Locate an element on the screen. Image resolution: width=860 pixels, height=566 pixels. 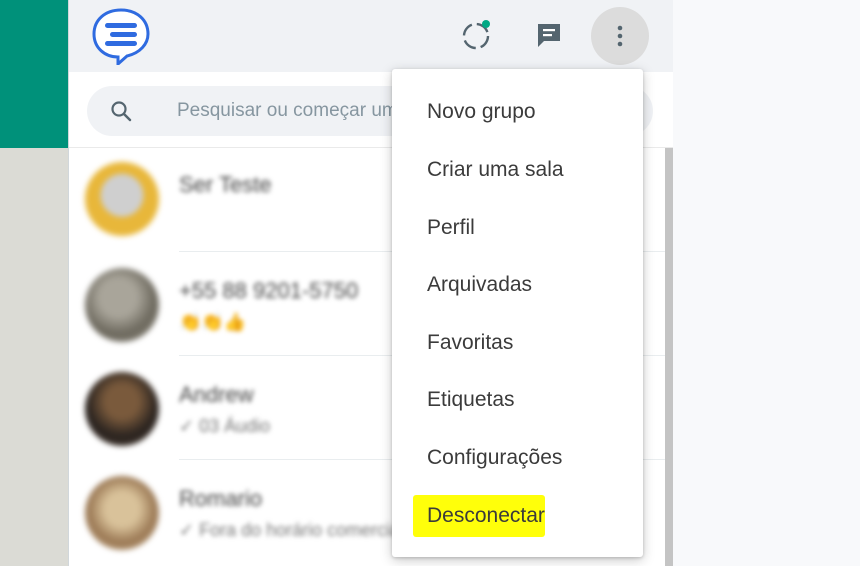
menu-item-arquivadas: Arquivadas is located at coordinates (517, 285).